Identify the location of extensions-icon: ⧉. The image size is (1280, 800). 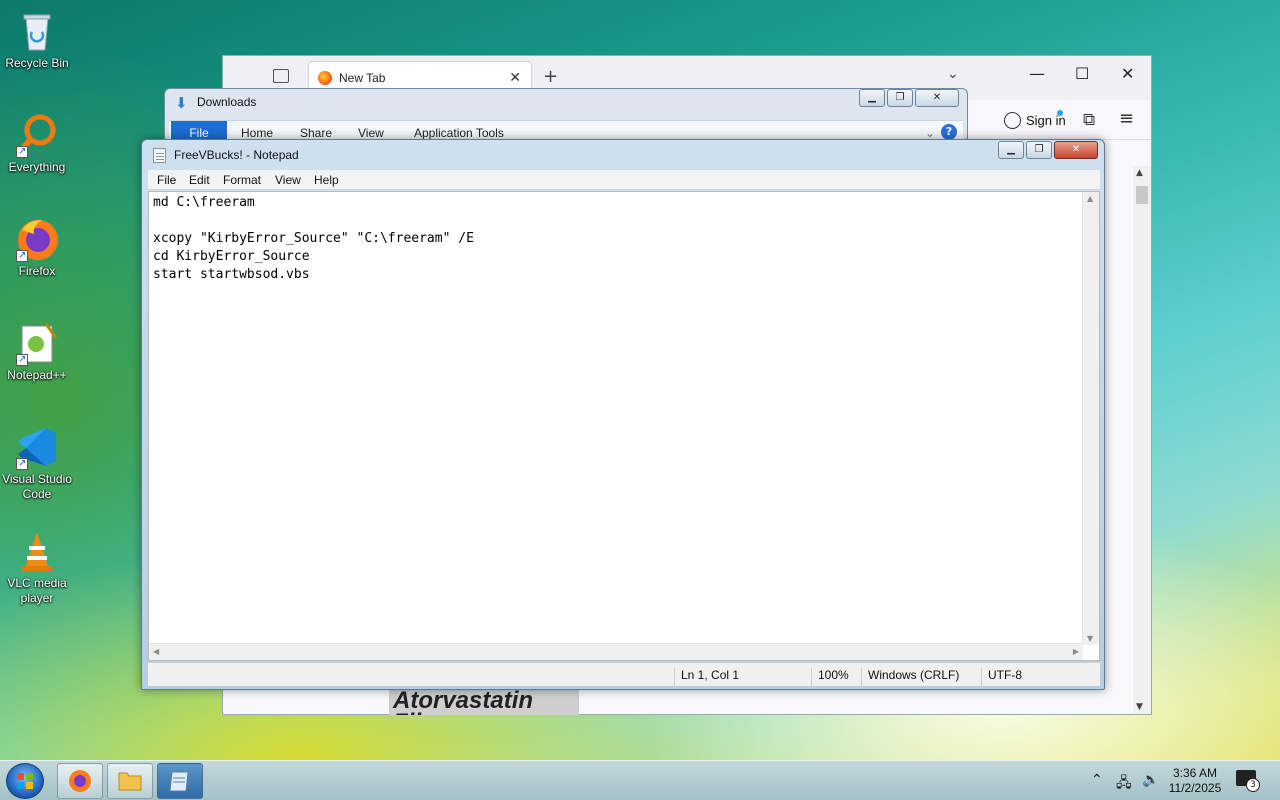
(1089, 120).